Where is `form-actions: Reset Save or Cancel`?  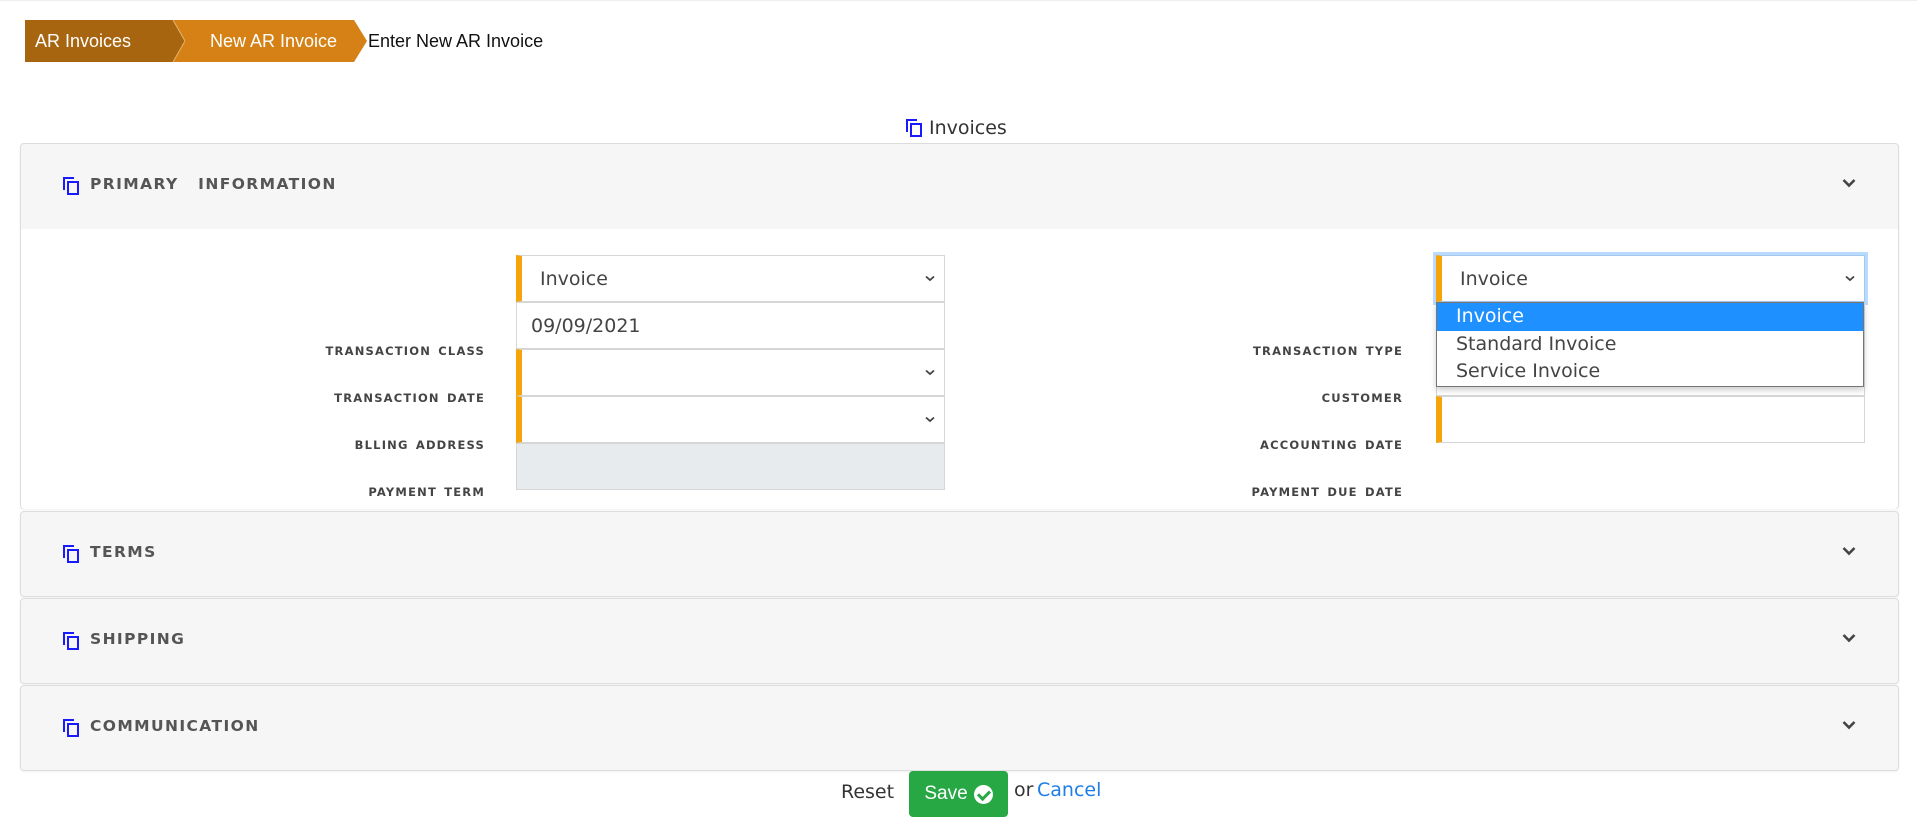 form-actions: Reset Save or Cancel is located at coordinates (958, 794).